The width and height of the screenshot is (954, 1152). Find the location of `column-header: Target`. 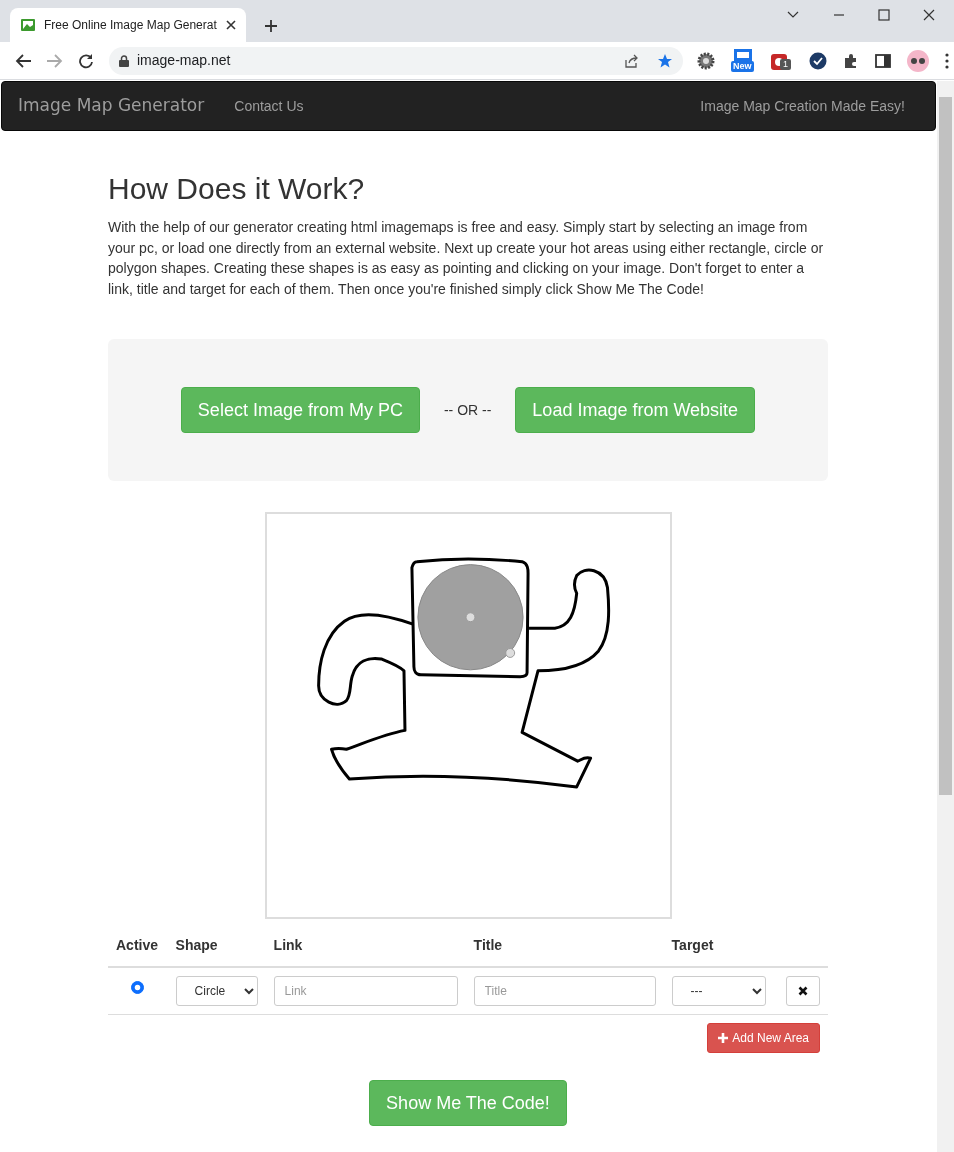

column-header: Target is located at coordinates (720, 946).